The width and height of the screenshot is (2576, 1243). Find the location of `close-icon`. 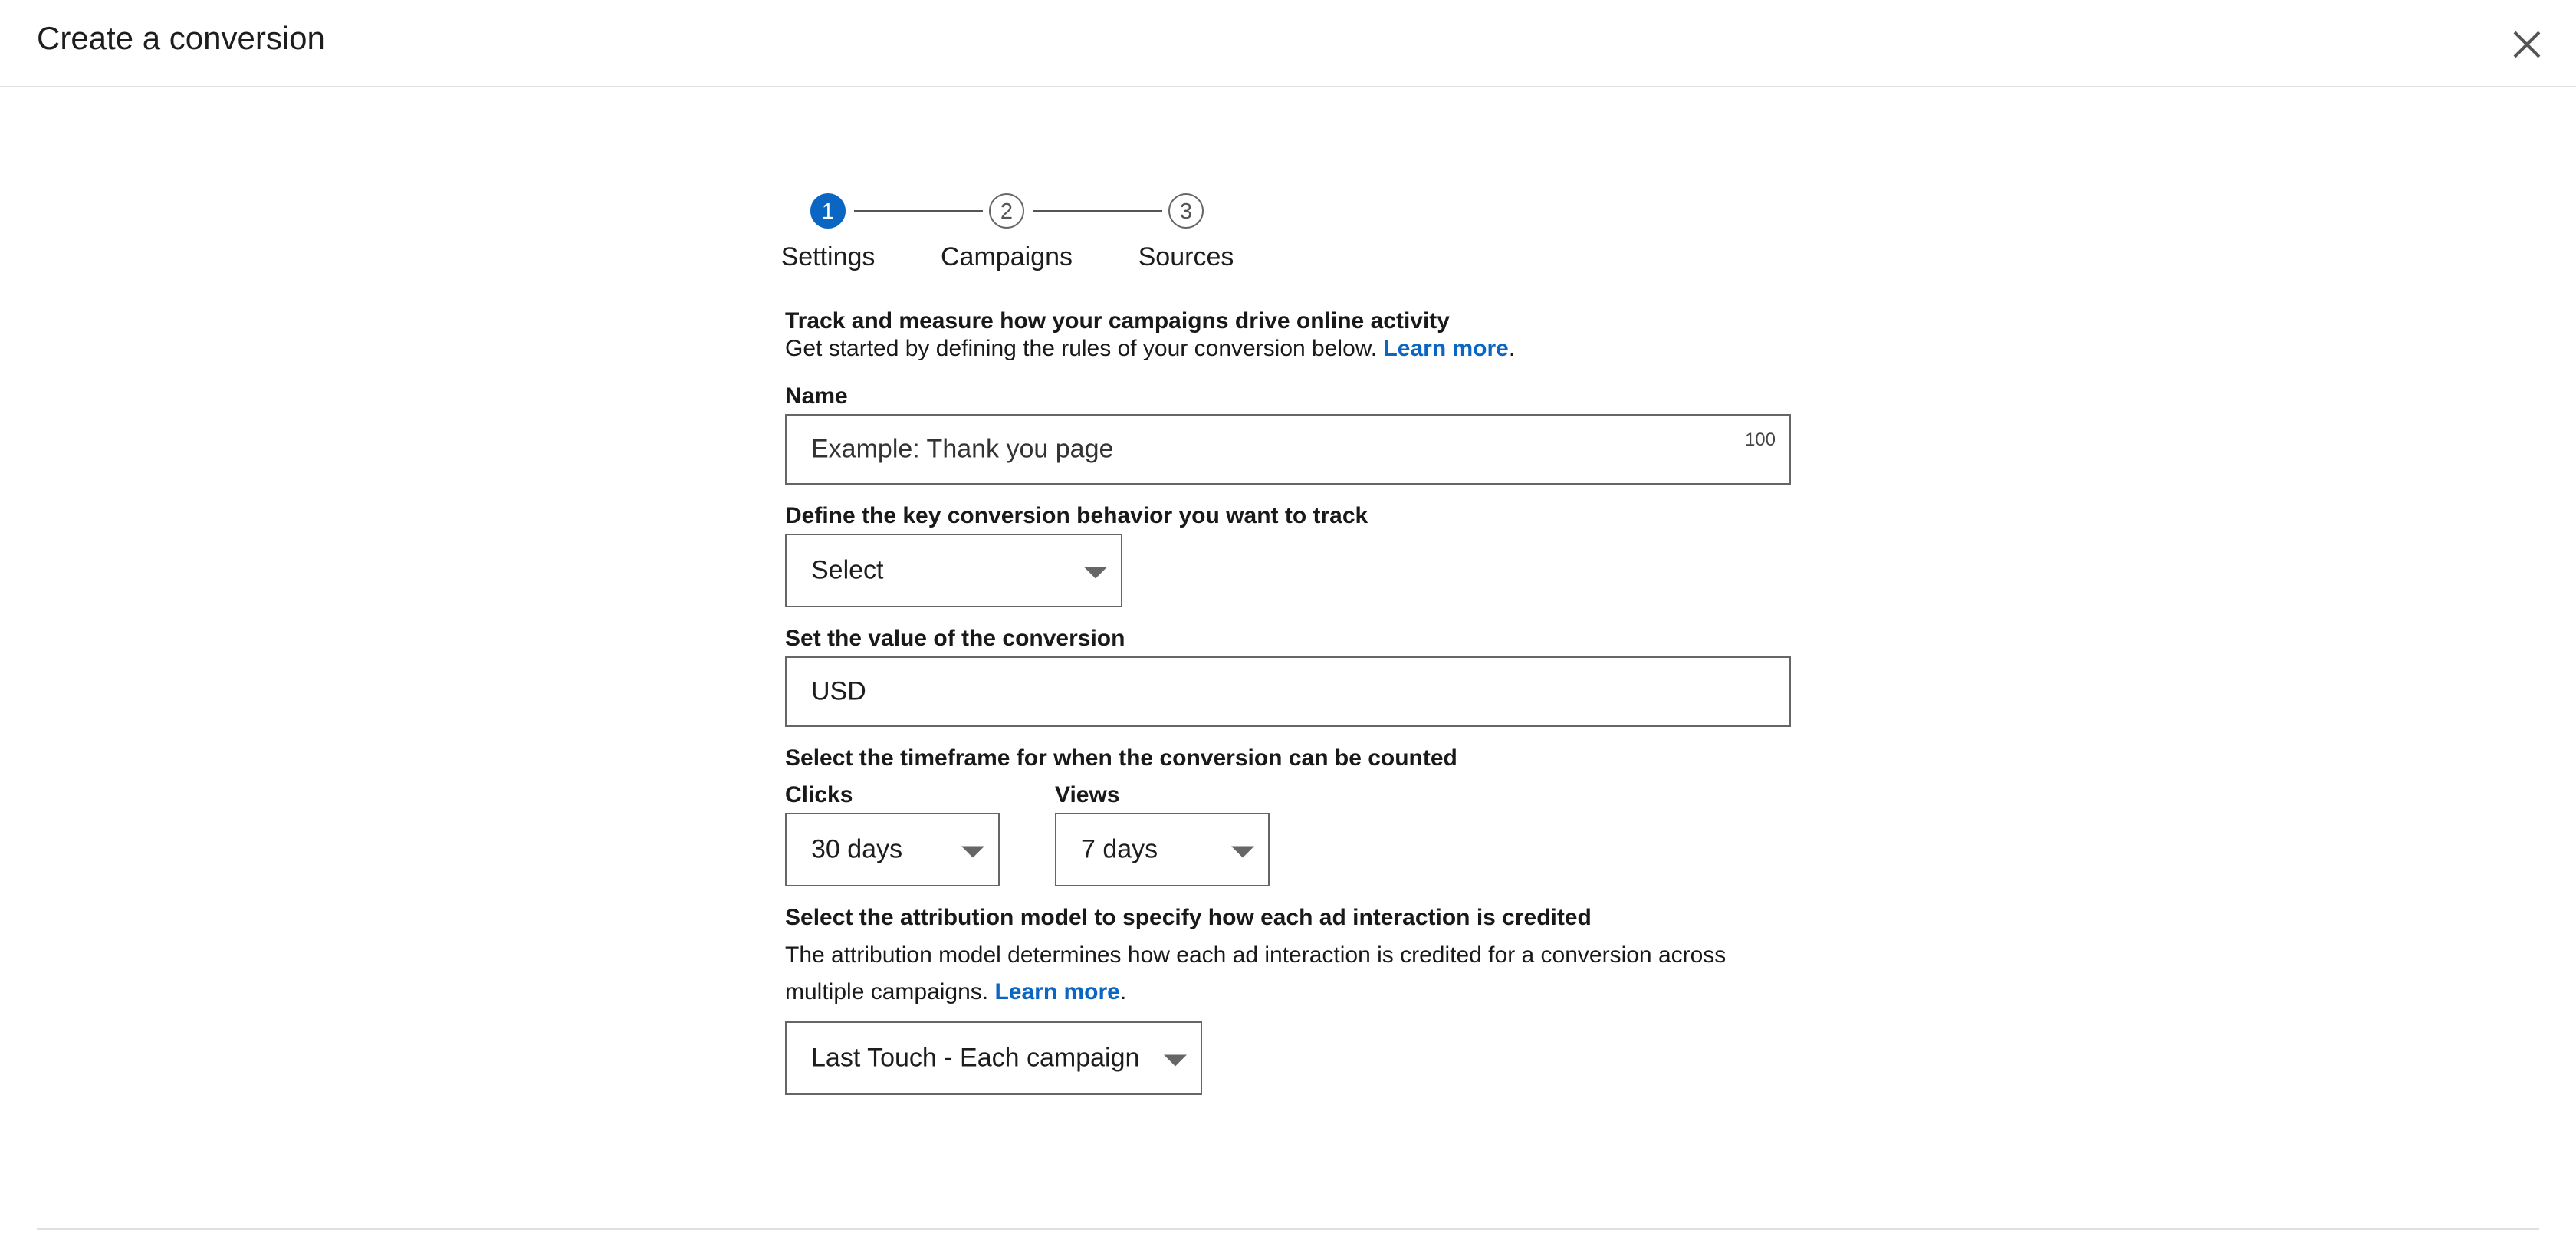

close-icon is located at coordinates (2527, 44).